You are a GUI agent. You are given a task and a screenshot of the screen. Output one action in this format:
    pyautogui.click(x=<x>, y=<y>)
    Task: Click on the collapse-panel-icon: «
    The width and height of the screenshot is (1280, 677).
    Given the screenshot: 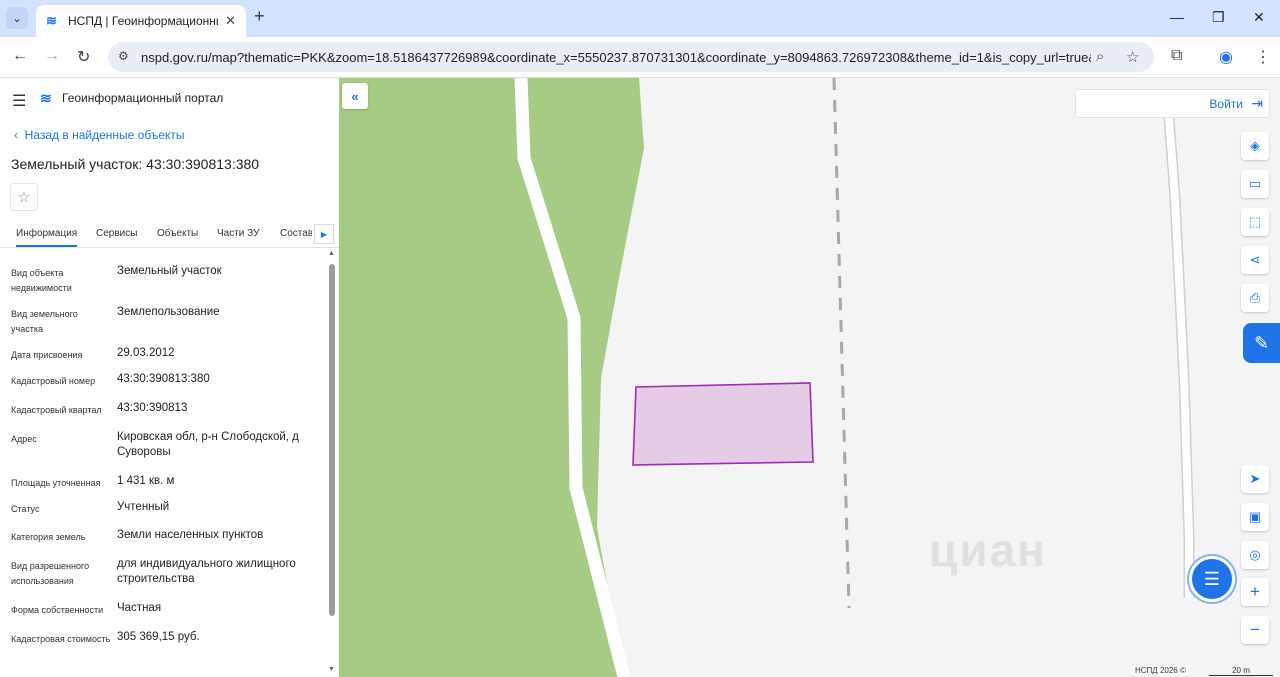 What is the action you would take?
    pyautogui.click(x=355, y=96)
    